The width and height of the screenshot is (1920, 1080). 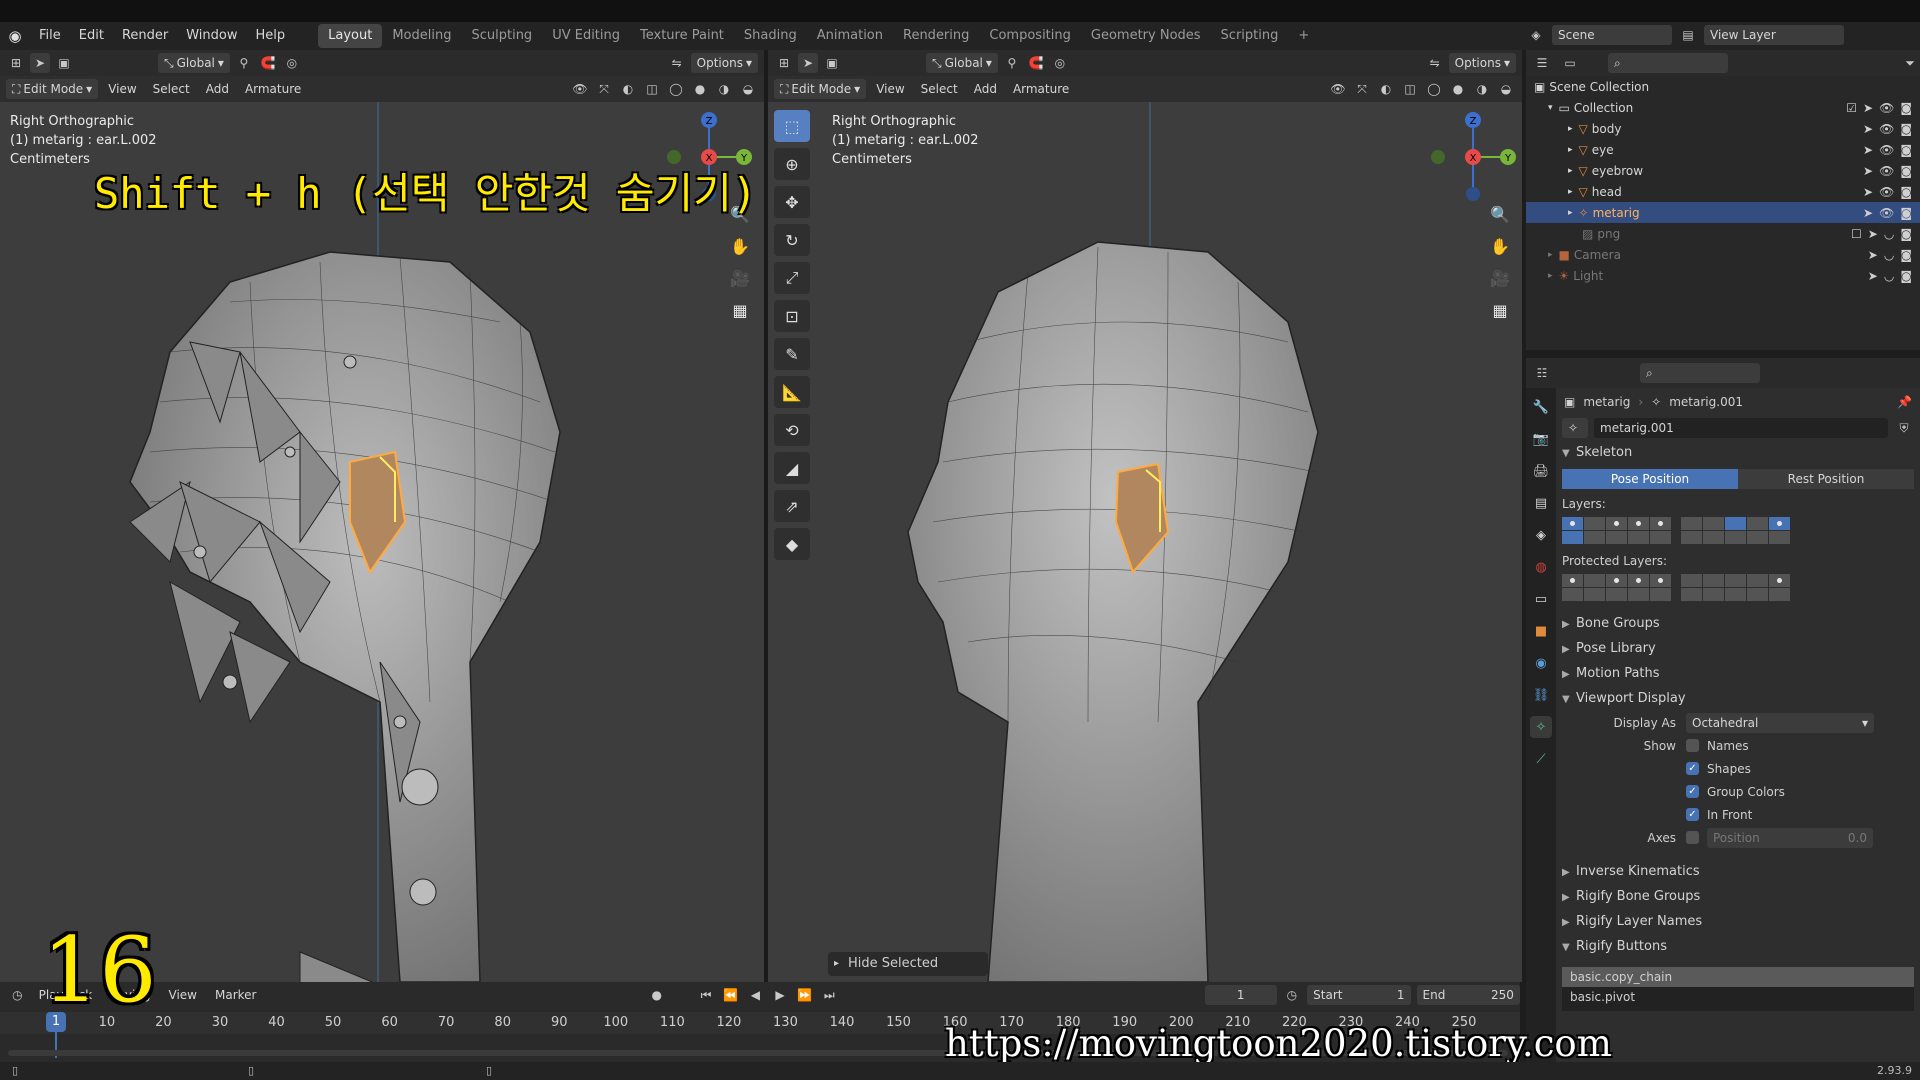 I want to click on scene-icon: ◈, so click(x=1536, y=35).